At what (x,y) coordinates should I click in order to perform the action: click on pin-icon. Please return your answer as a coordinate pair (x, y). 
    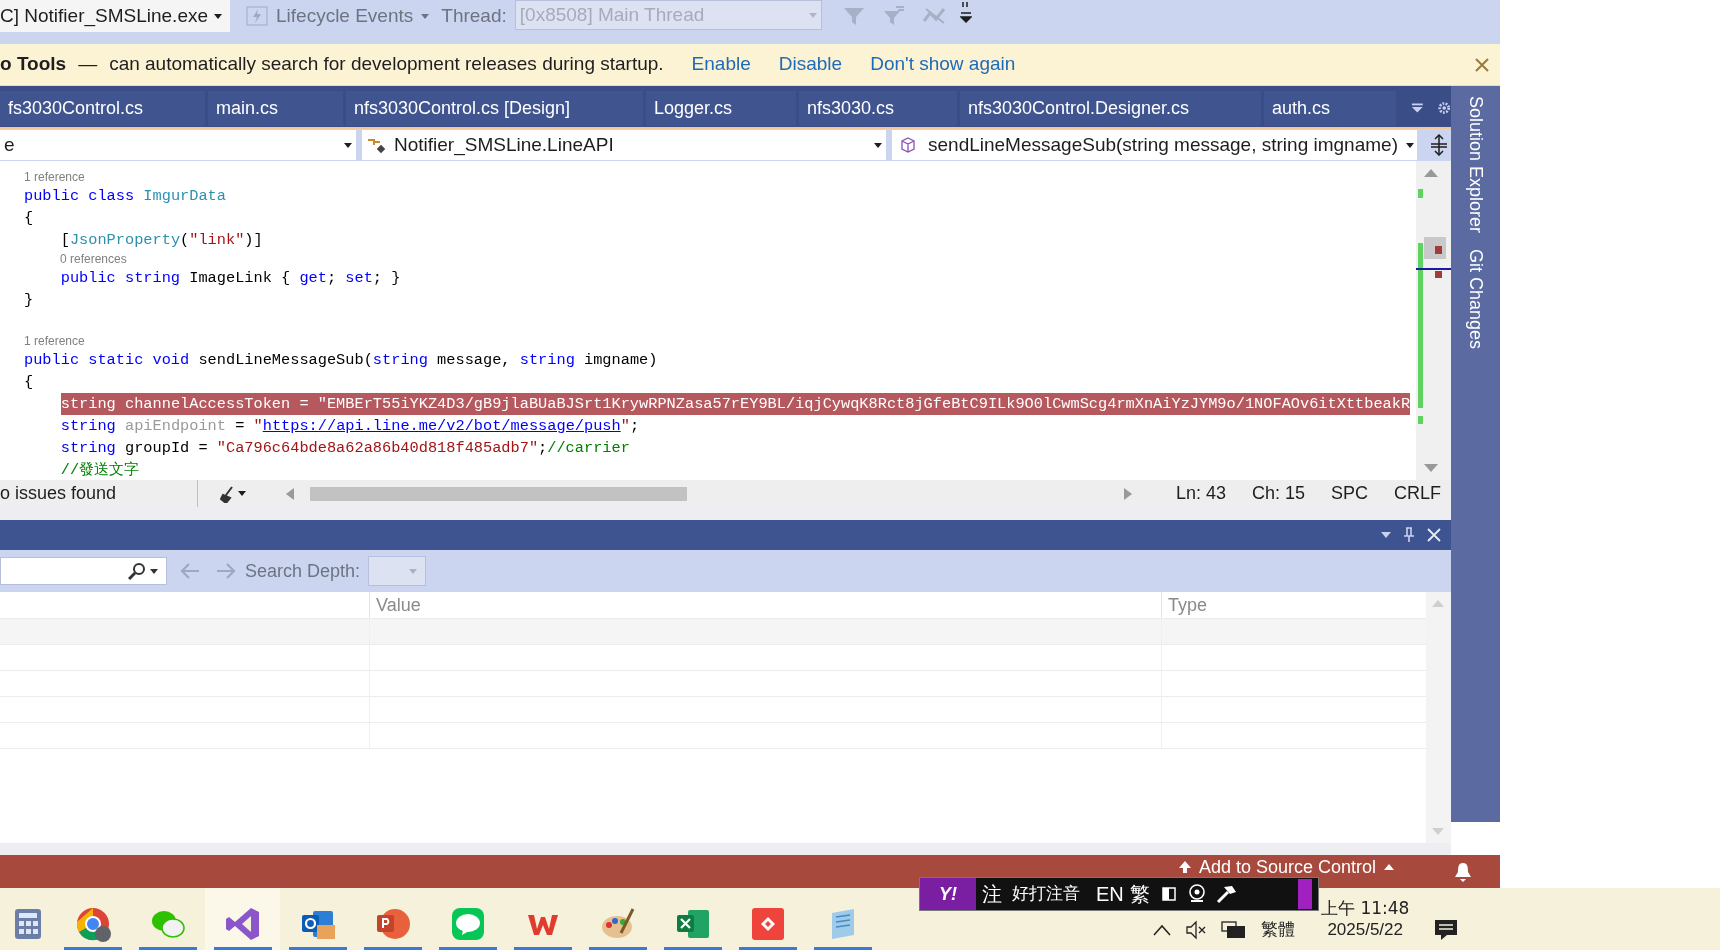
    Looking at the image, I should click on (1409, 535).